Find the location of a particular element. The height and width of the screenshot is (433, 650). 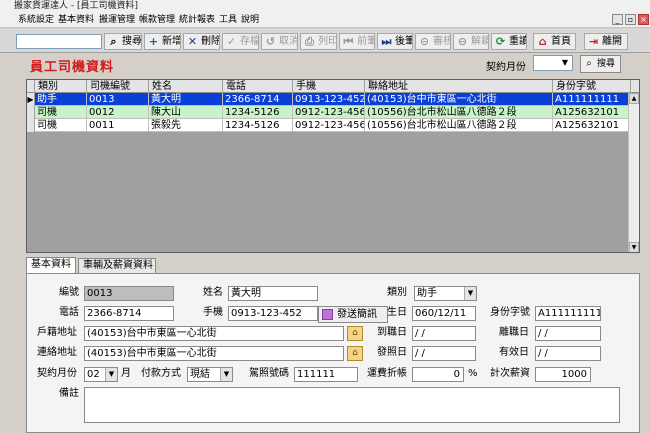

type-select: 助手 ▼ is located at coordinates (445, 293).